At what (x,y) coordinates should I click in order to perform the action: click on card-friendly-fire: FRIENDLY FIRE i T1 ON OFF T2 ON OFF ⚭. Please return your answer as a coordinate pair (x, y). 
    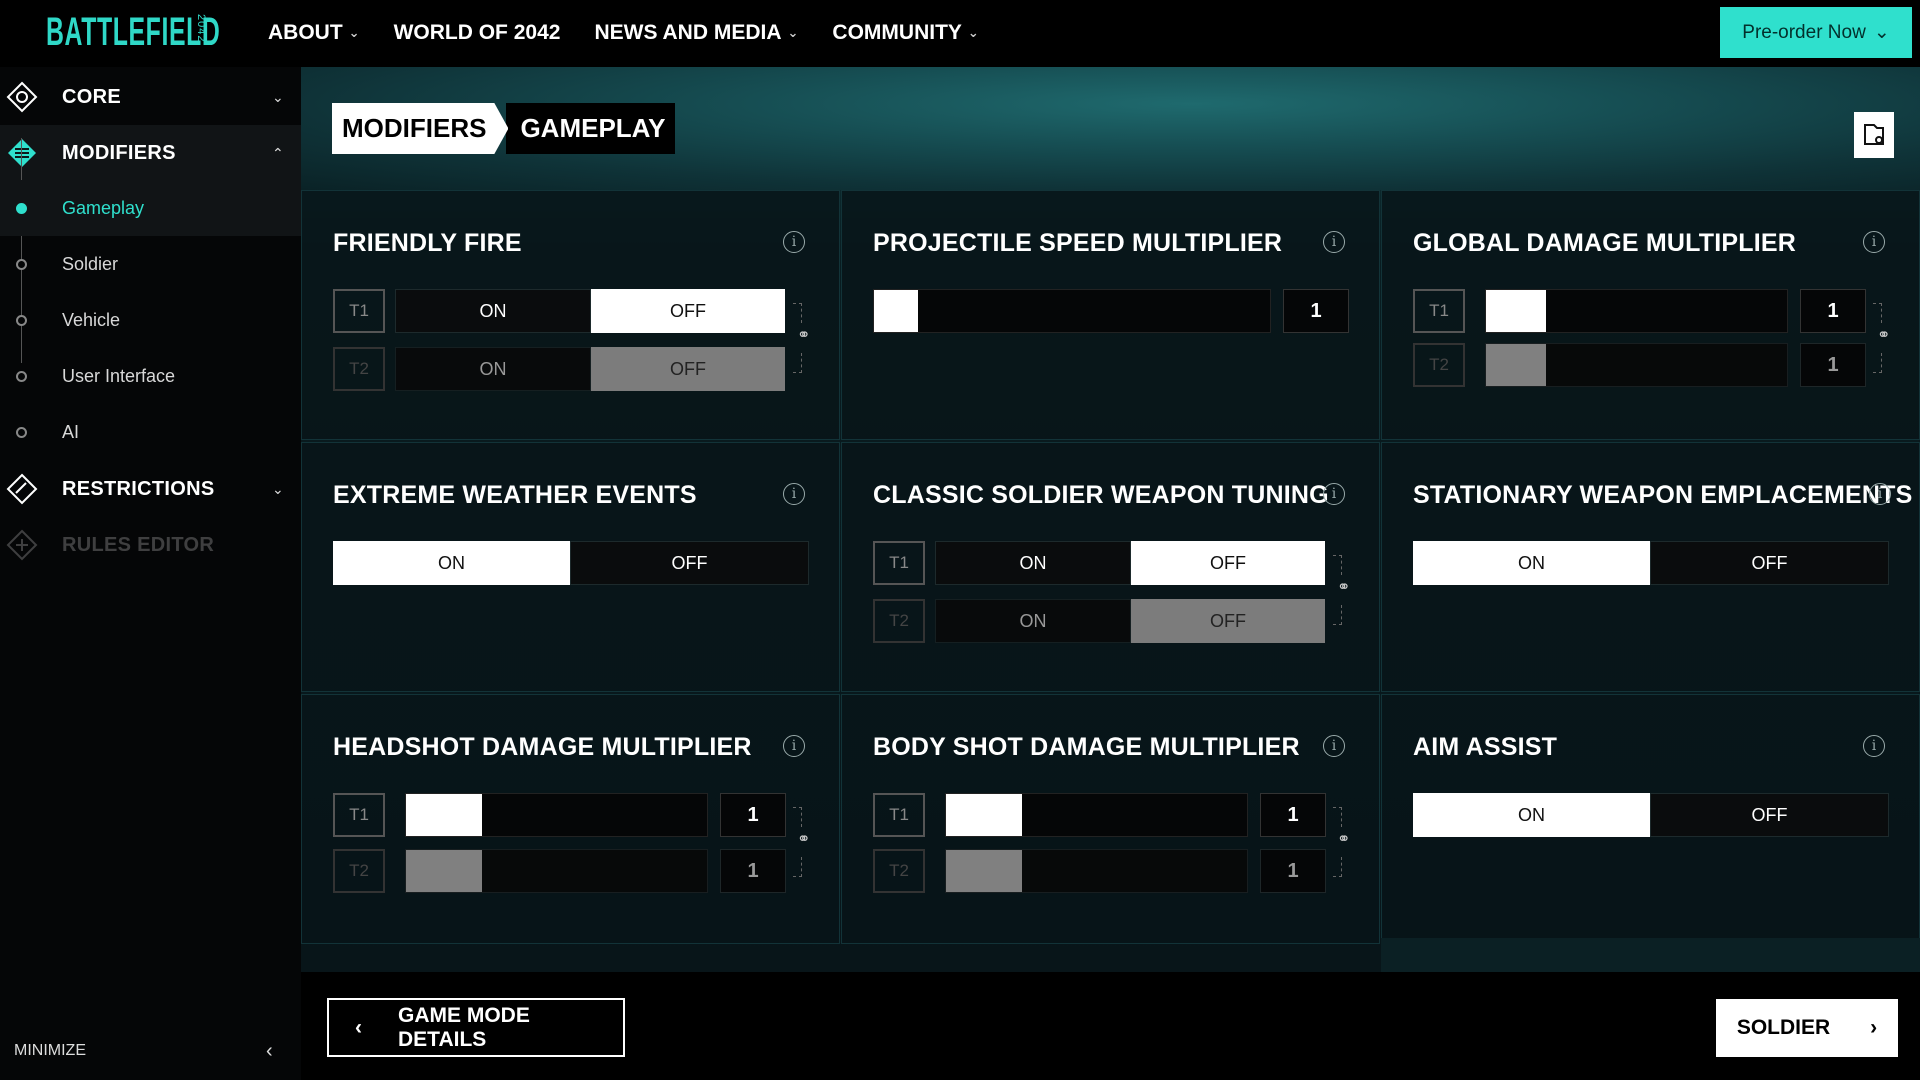
    Looking at the image, I should click on (570, 315).